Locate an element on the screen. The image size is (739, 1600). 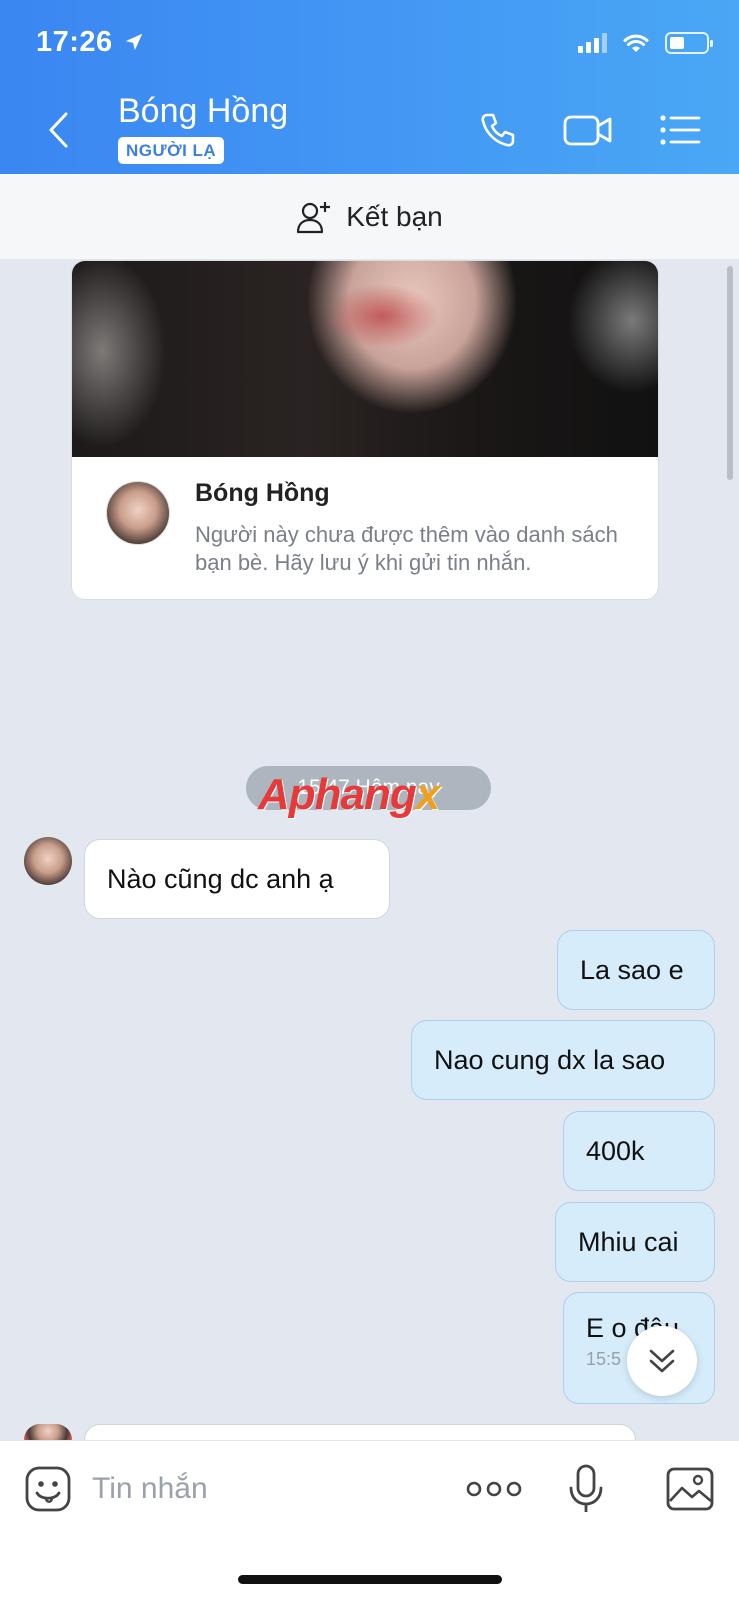
add-friend-label: Kết bạn is located at coordinates (394, 216).